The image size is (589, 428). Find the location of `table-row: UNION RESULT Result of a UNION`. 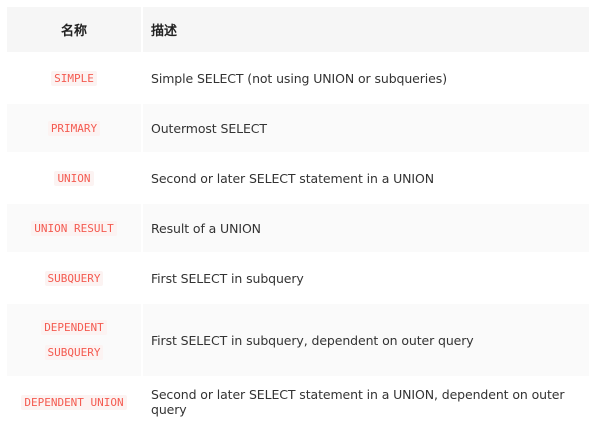

table-row: UNION RESULT Result of a UNION is located at coordinates (298, 228).